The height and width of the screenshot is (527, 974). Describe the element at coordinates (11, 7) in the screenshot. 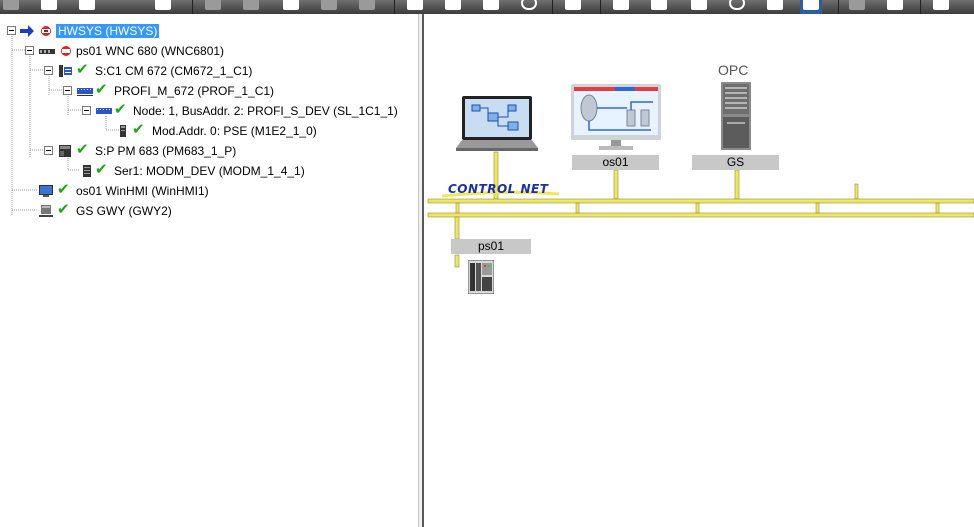

I see `network-tree-icon` at that location.